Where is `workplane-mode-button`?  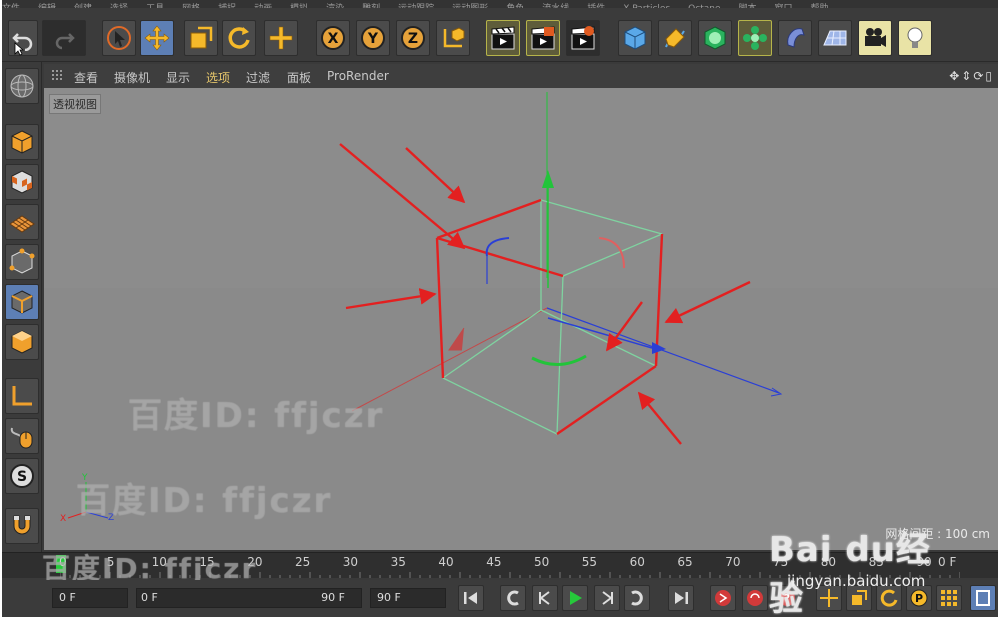
workplane-mode-button is located at coordinates (22, 222).